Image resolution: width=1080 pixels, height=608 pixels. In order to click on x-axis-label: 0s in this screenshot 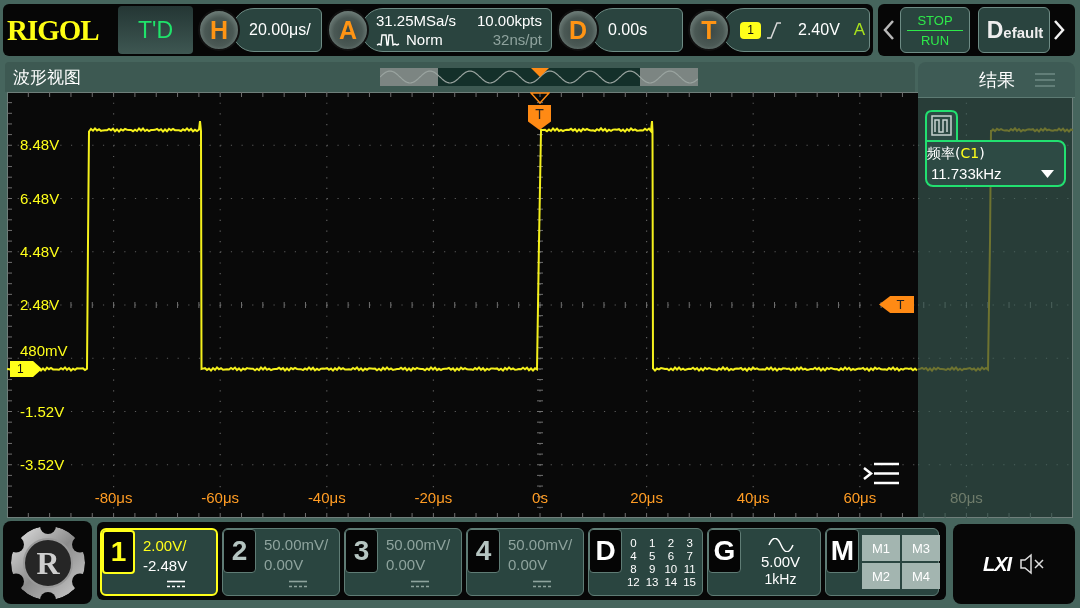, I will do `click(540, 498)`.